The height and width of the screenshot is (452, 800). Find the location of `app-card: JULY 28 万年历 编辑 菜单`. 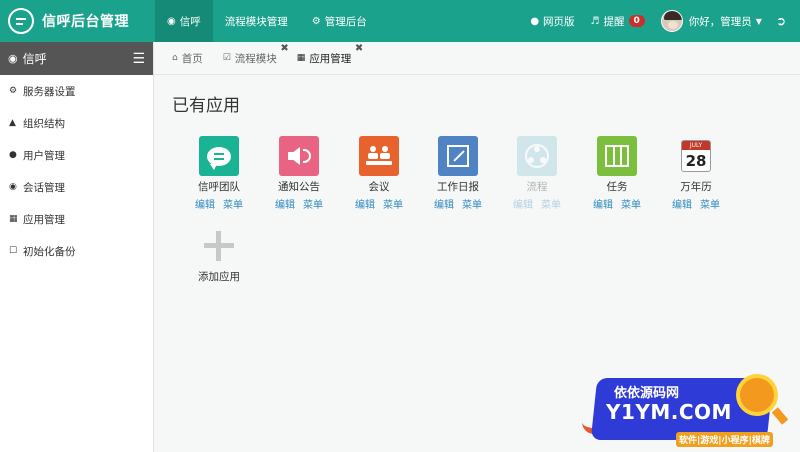

app-card: JULY 28 万年历 编辑 菜单 is located at coordinates (696, 173).